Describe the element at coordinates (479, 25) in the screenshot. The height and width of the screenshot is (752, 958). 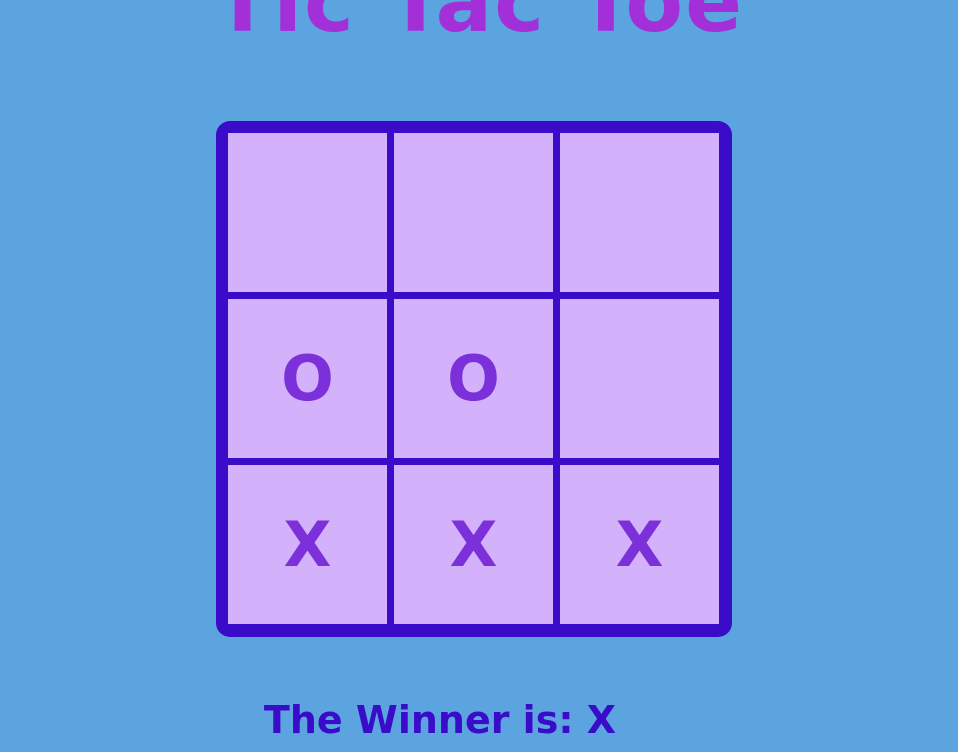
I see `page-title: Tic Tac Toe` at that location.